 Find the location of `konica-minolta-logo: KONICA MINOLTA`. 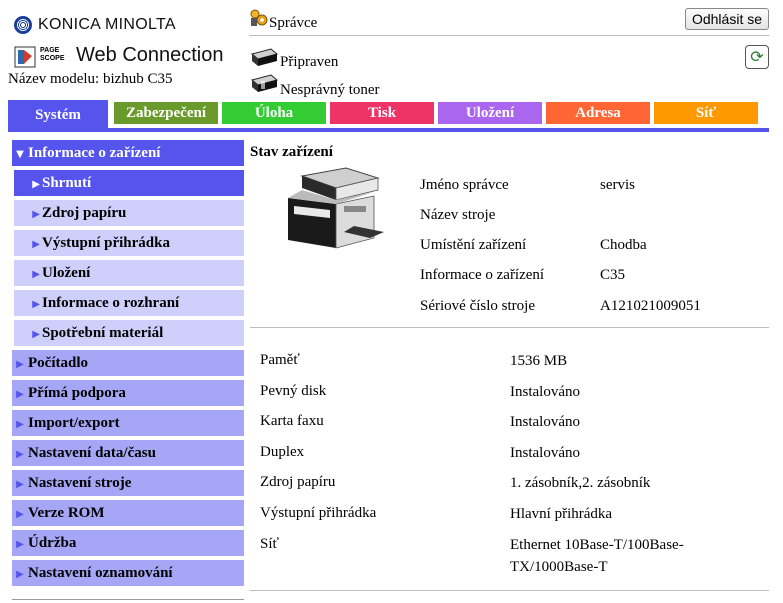

konica-minolta-logo: KONICA MINOLTA is located at coordinates (114, 26).